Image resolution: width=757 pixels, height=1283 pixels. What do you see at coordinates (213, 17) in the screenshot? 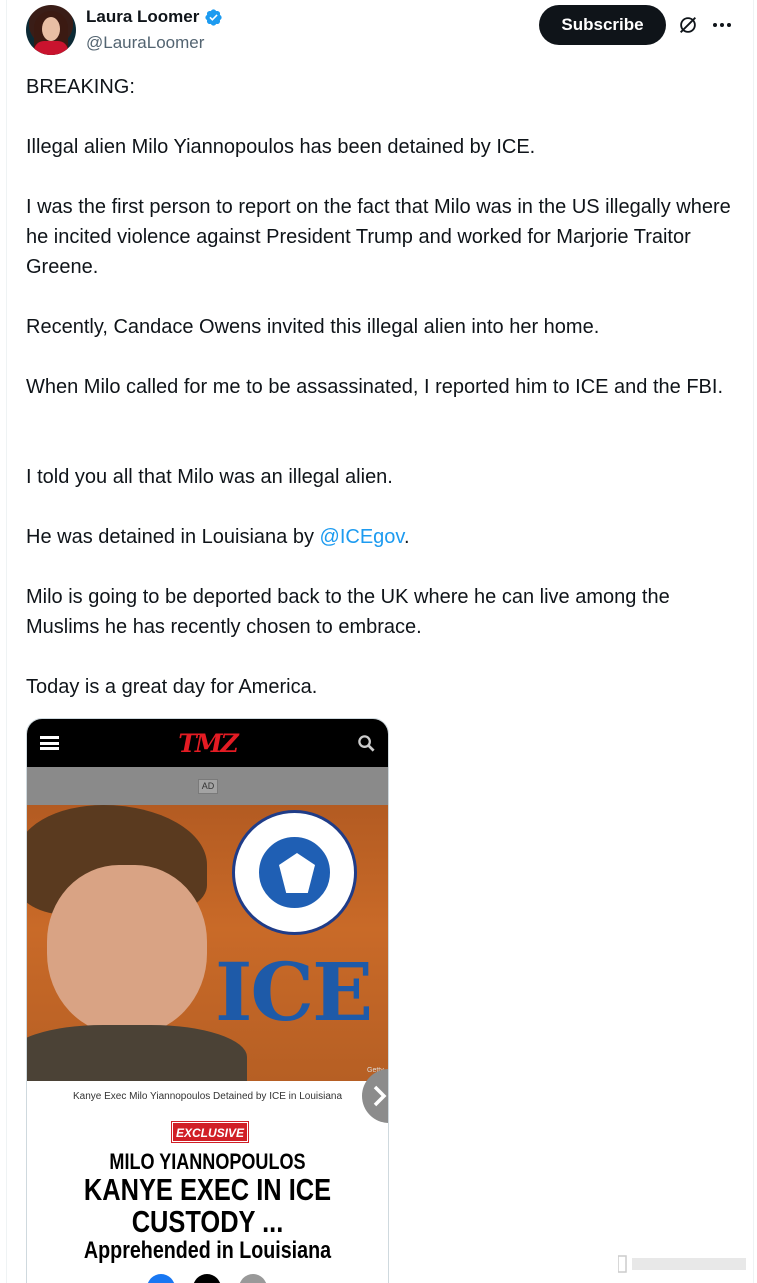
I see `verified-badge-icon` at bounding box center [213, 17].